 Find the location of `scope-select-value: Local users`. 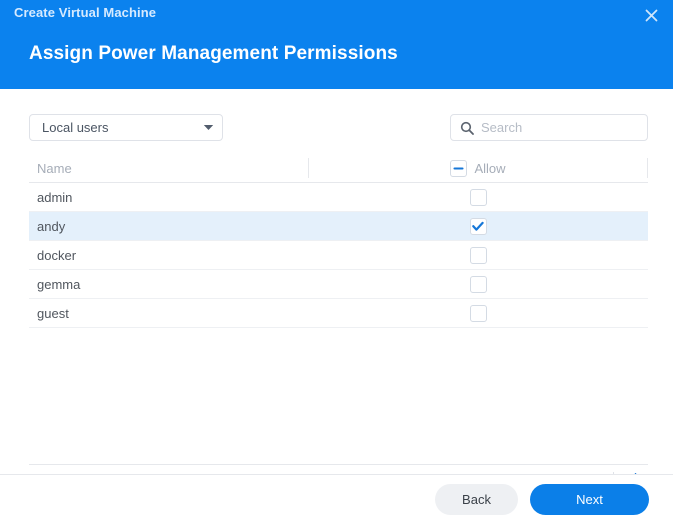

scope-select-value: Local users is located at coordinates (75, 127).